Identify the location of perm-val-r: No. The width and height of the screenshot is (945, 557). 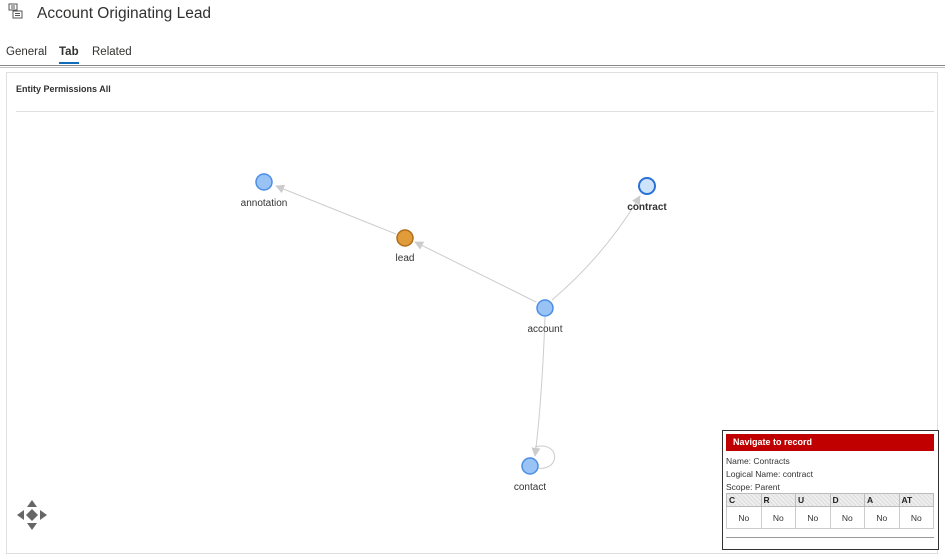
(778, 517).